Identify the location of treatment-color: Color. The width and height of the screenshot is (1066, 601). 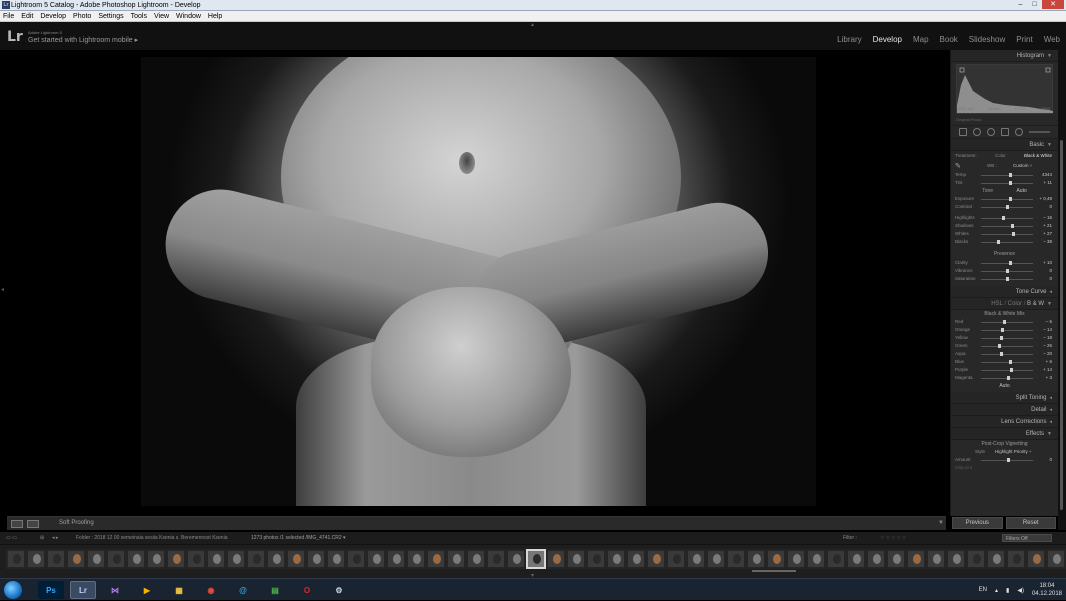
(1000, 156).